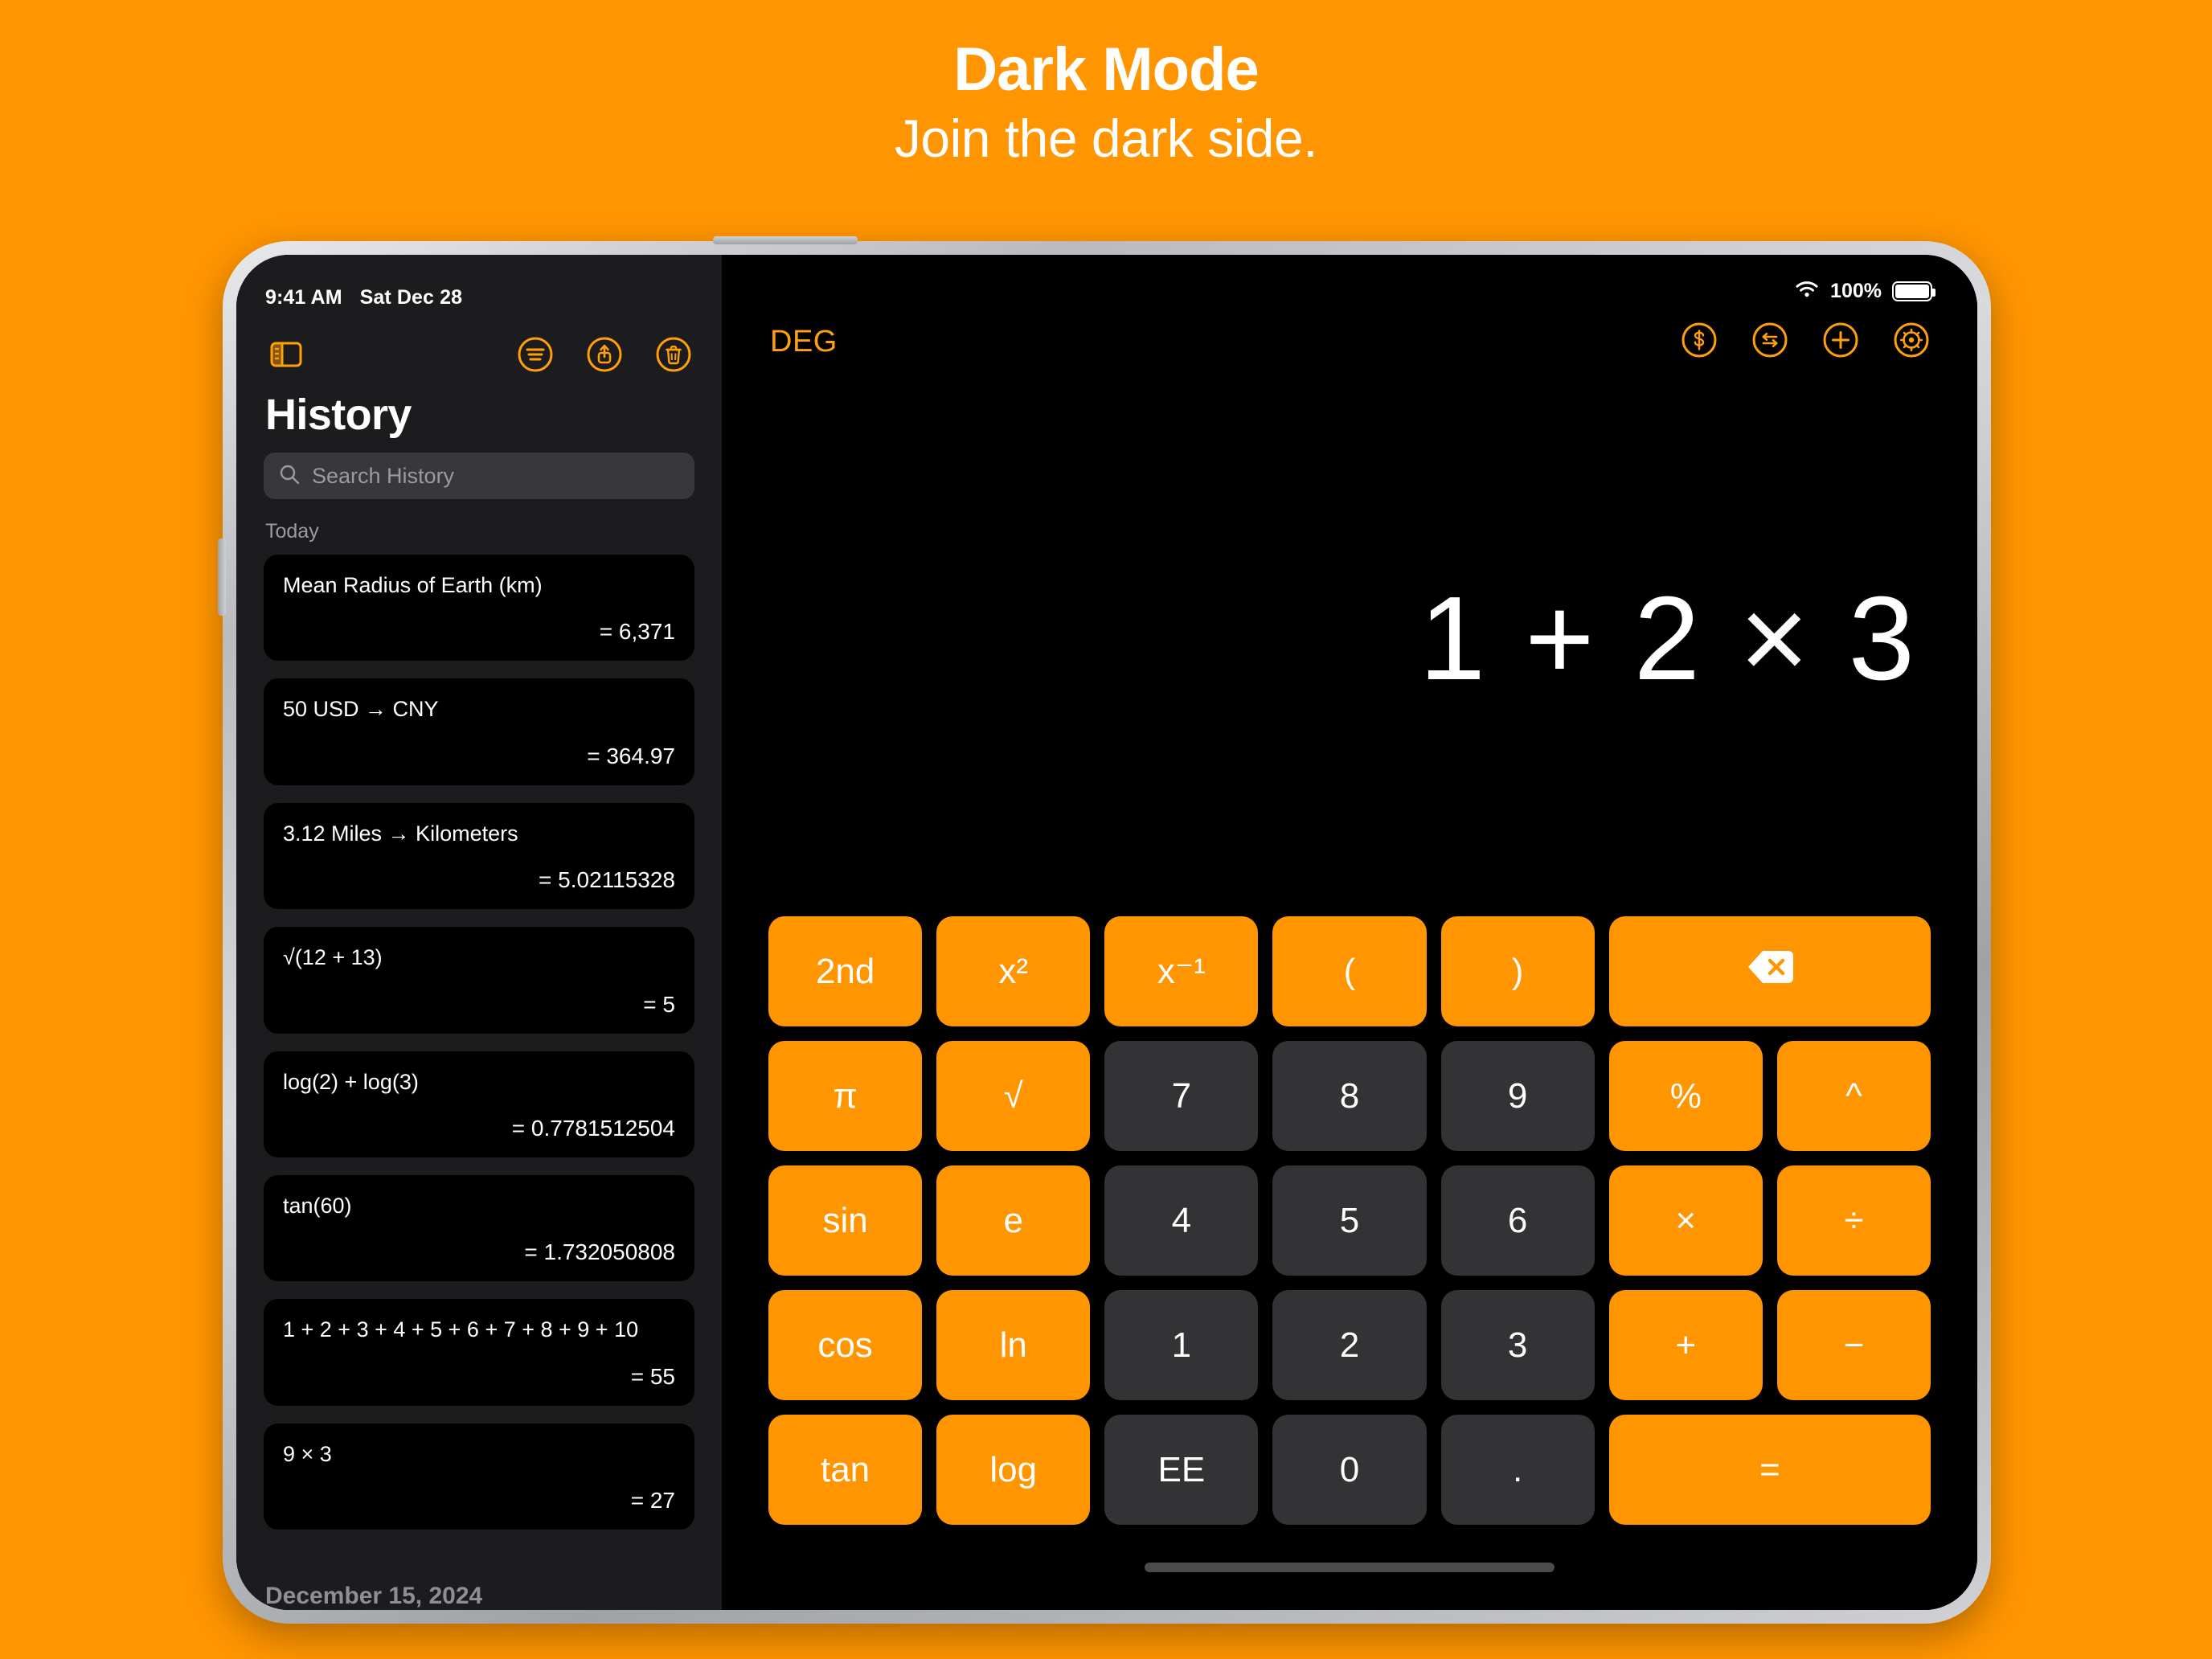  I want to click on key-6: 6, so click(1517, 1220).